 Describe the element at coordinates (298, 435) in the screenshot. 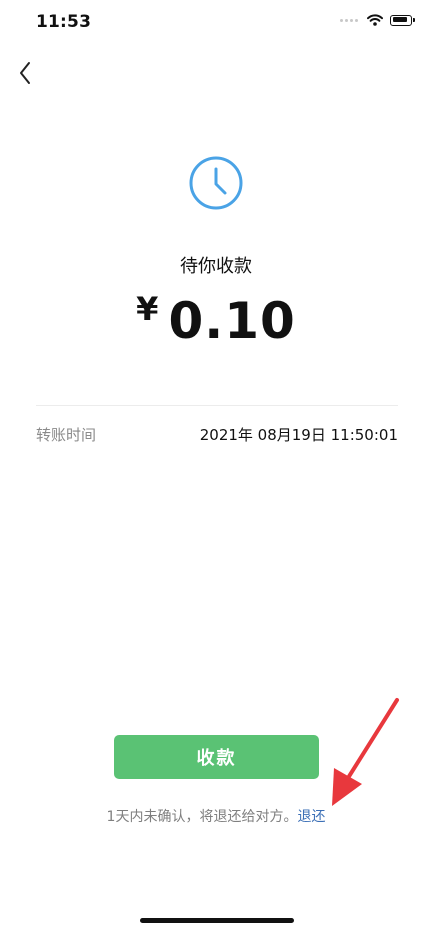

I see `transfer-time-value: 2021年 08月19日 11:50:01` at that location.